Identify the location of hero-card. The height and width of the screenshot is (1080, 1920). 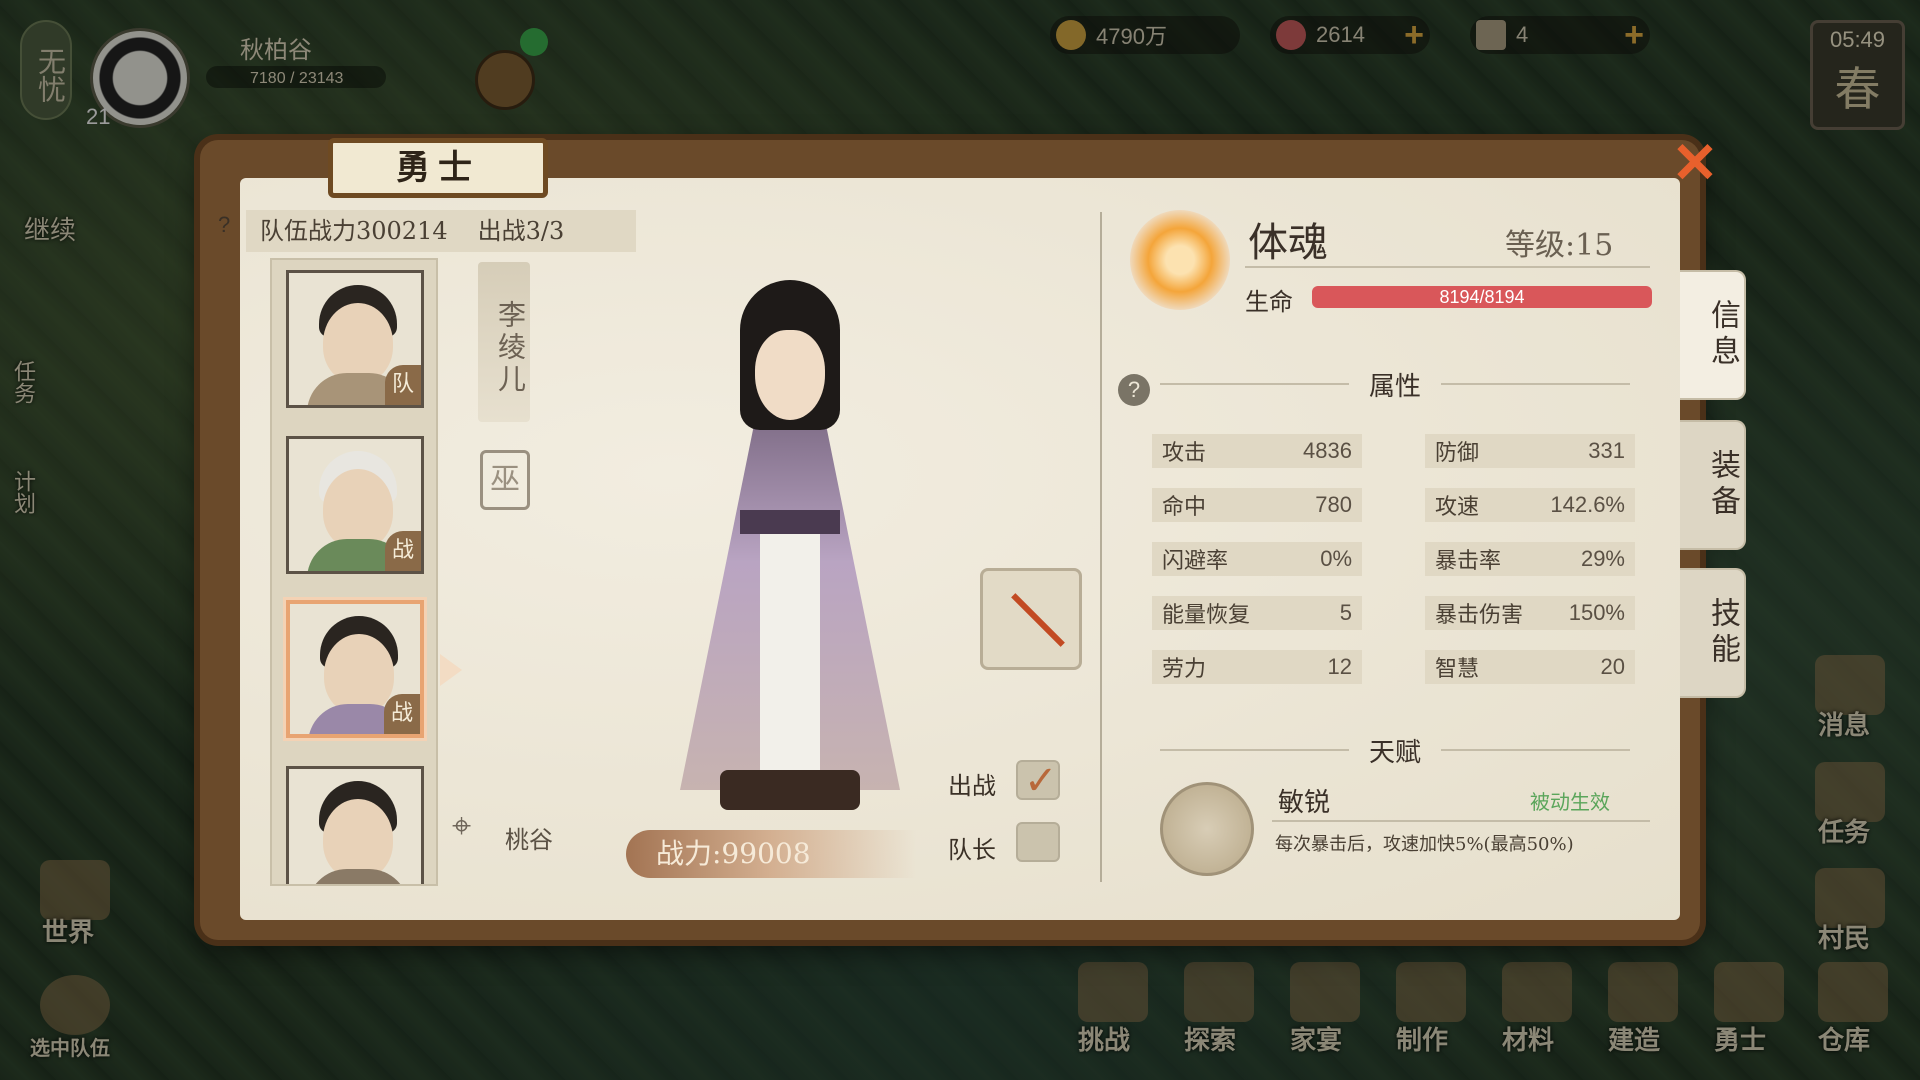
(355, 825).